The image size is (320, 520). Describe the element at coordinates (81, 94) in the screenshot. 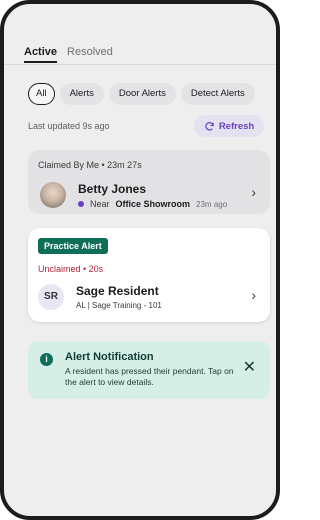

I see `filter-alerts: Alerts` at that location.